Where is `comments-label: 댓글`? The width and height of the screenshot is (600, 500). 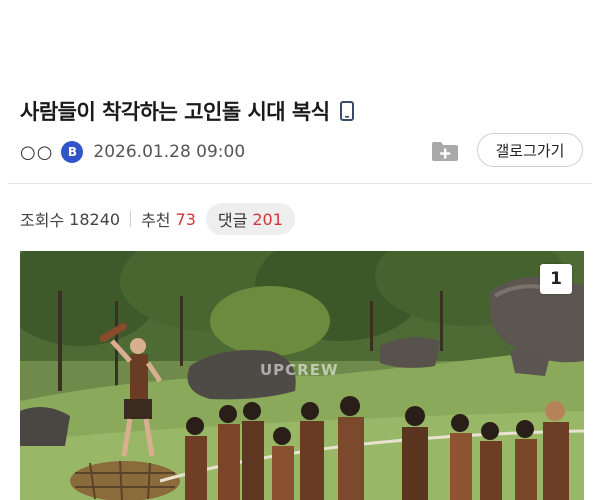
comments-label: 댓글 is located at coordinates (232, 220).